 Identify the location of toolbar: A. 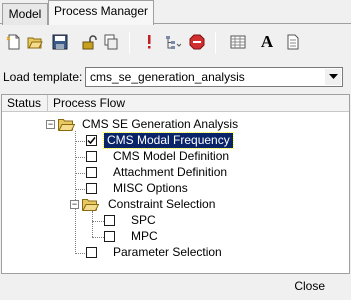
(175, 44).